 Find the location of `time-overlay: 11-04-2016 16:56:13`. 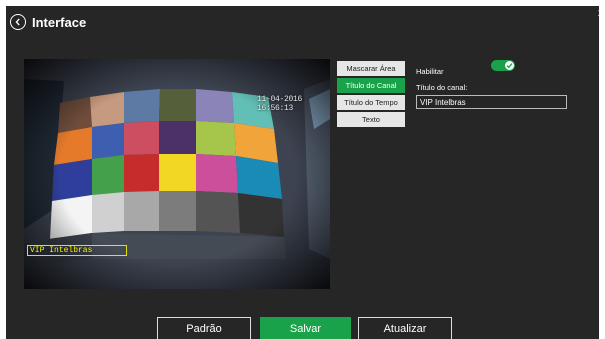

time-overlay: 11-04-2016 16:56:13 is located at coordinates (293, 104).